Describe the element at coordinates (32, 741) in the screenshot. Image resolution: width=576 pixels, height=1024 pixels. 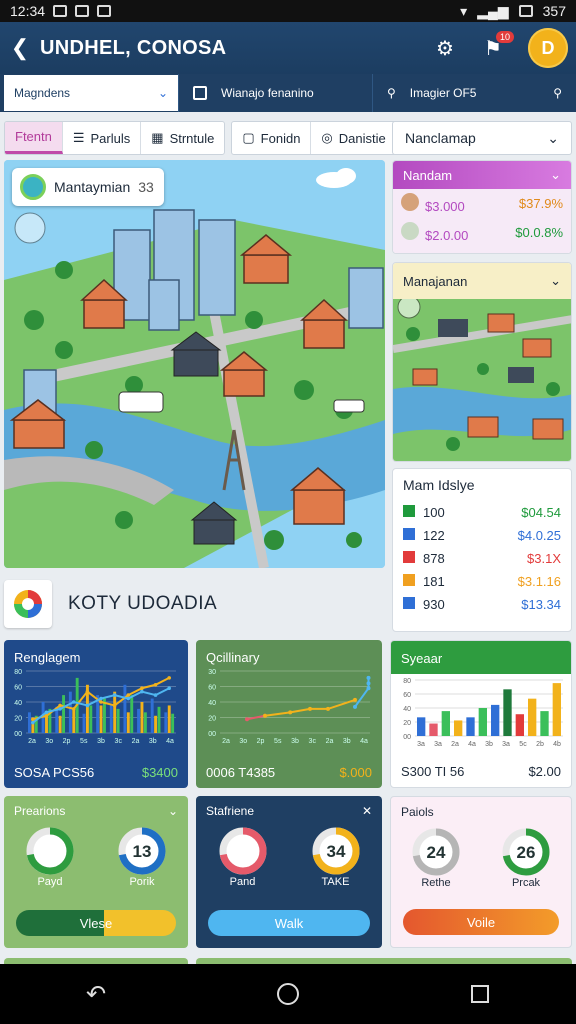
I see `x-tick-label: 2a` at that location.